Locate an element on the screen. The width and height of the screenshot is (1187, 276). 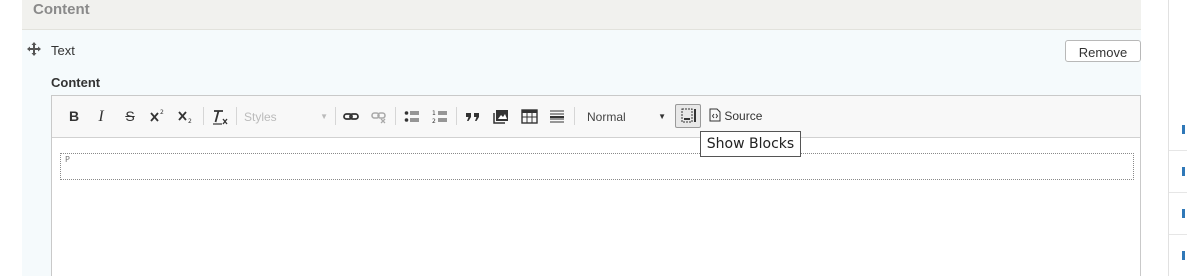
link-icon is located at coordinates (351, 116).